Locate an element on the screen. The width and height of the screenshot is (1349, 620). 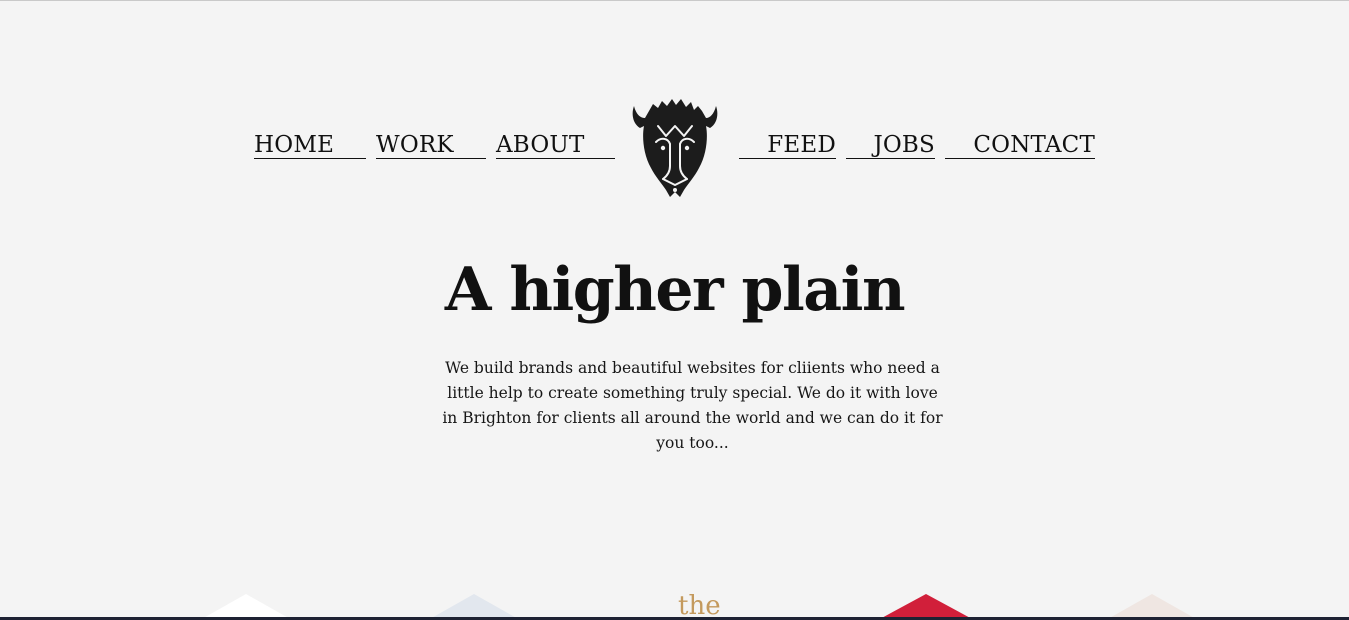
nav-jobs-link: JOBS is located at coordinates (890, 145).